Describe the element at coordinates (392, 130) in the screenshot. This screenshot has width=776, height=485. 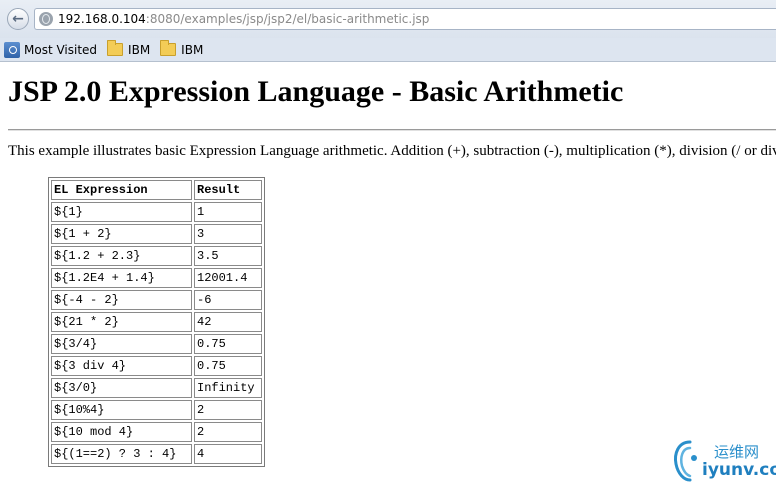
I see `horizontal-rule` at that location.